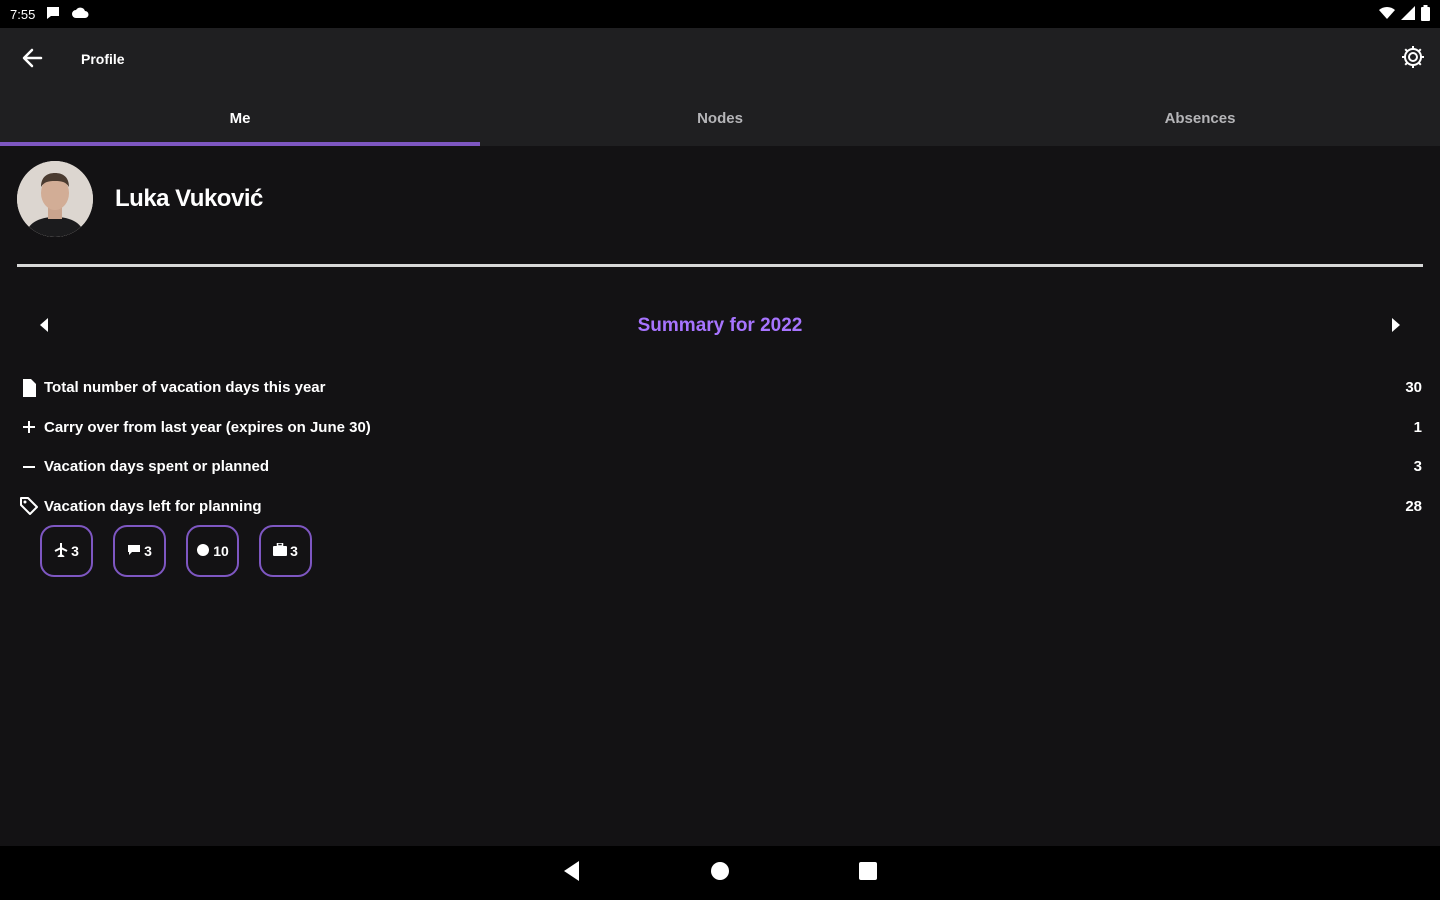 This screenshot has height=900, width=1440. I want to click on chip-briefcase: 3, so click(285, 551).